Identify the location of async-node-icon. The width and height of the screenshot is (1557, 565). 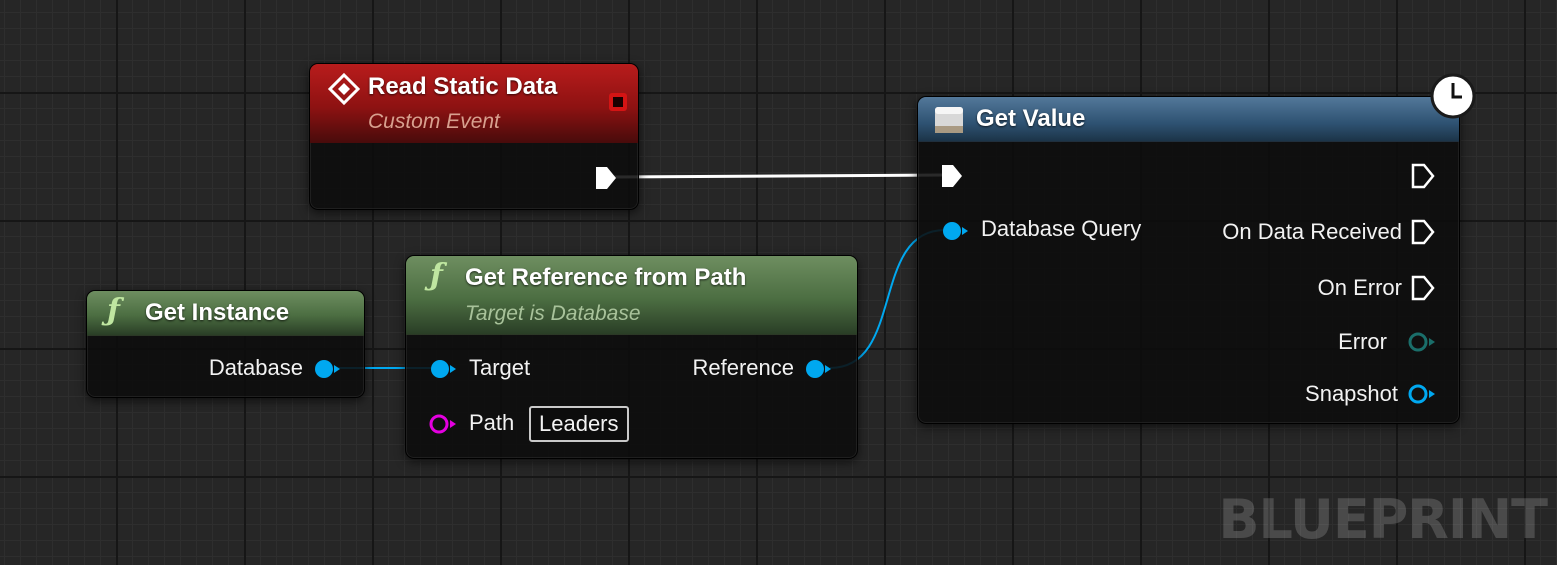
(949, 120).